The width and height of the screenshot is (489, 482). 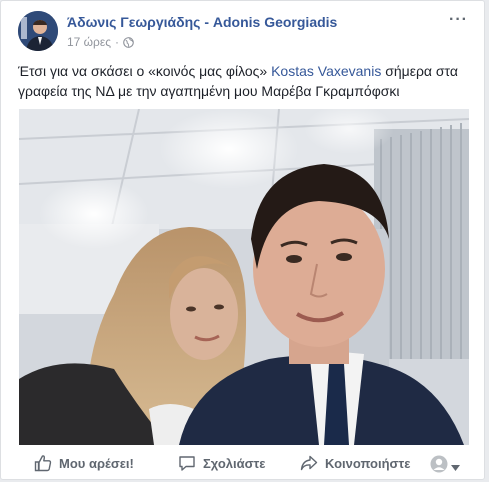 What do you see at coordinates (89, 42) in the screenshot?
I see `post-timestamp: 17 ώρες` at bounding box center [89, 42].